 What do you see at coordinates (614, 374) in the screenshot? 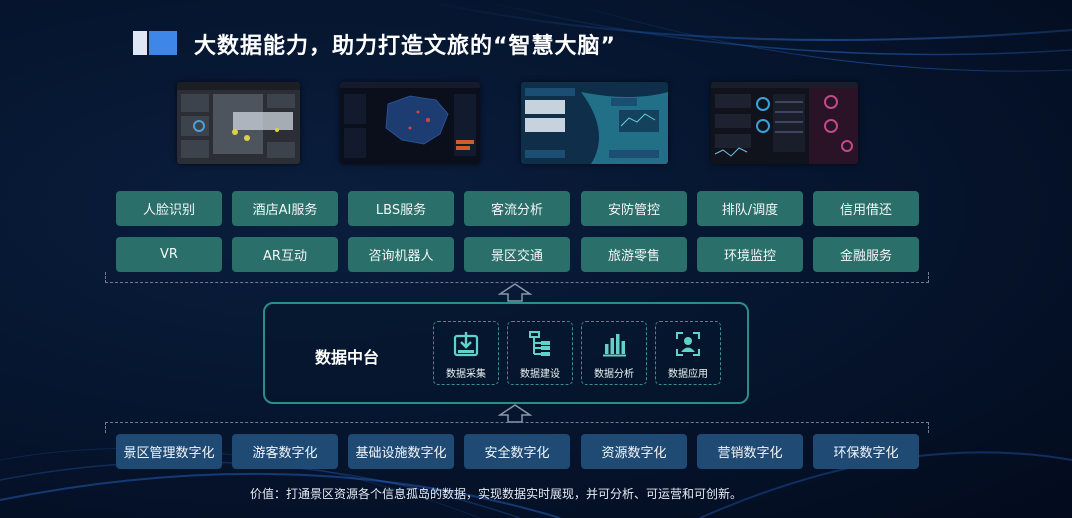
I see `data-analysis-label: 数据分析` at bounding box center [614, 374].